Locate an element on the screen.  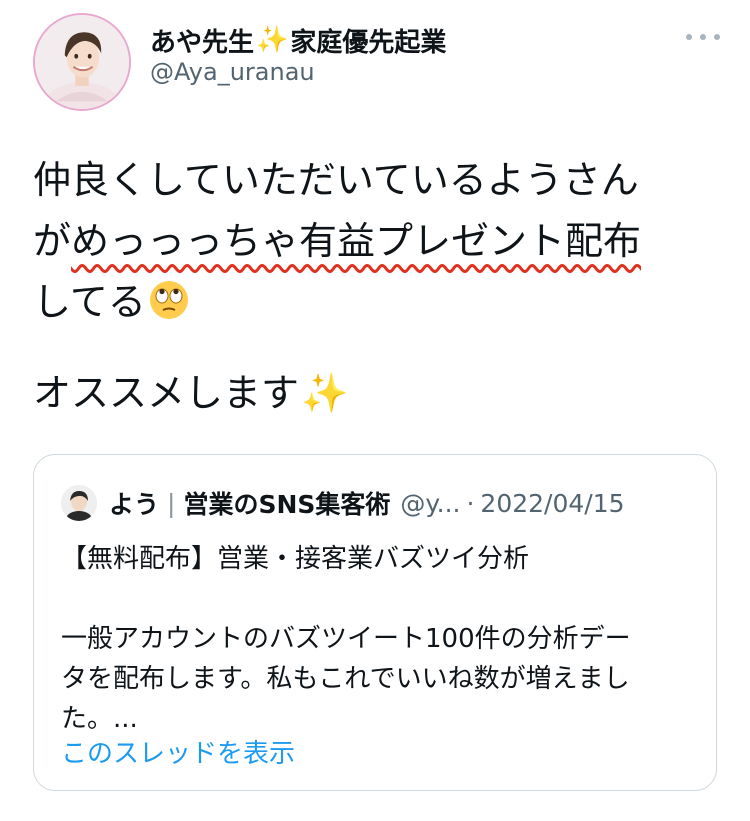
author-name-row: あや先生 ✨ 家庭優先起業 is located at coordinates (298, 40).